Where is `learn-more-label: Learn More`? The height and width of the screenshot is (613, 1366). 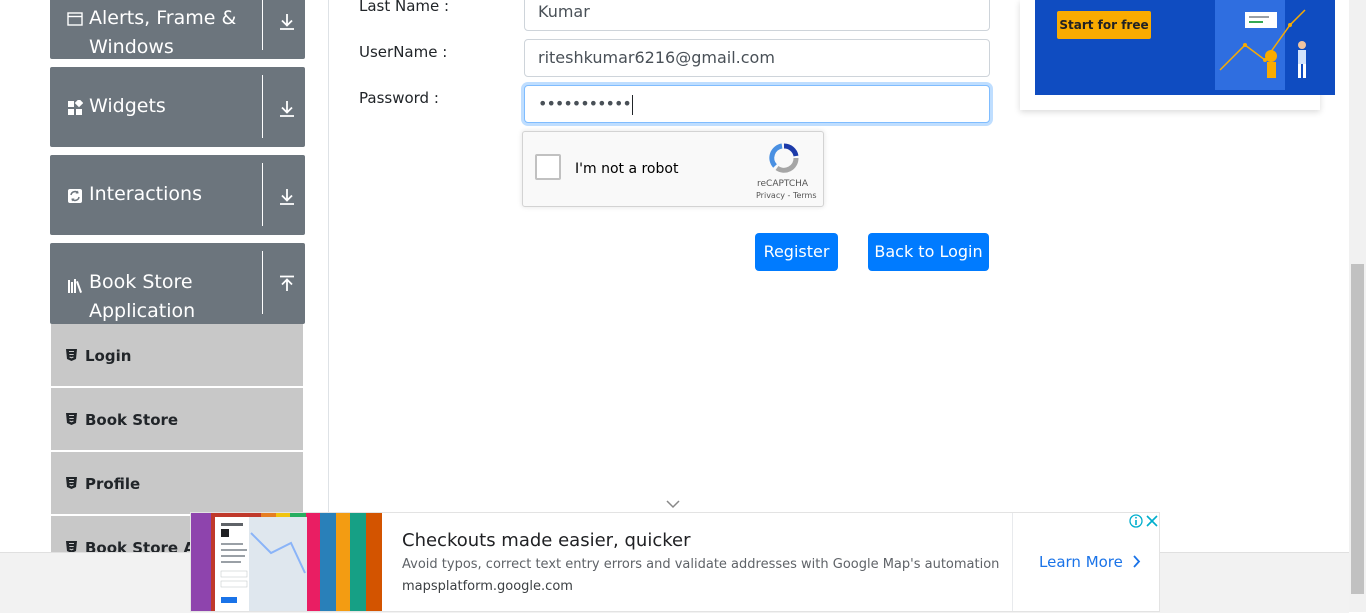
learn-more-label: Learn More is located at coordinates (1081, 562).